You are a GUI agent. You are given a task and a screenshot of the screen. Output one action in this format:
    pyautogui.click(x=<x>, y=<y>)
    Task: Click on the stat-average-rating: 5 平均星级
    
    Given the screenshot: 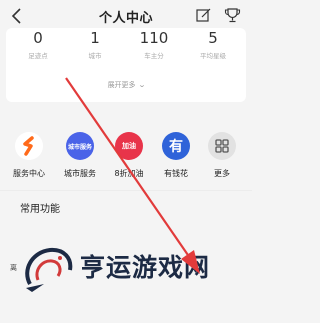 What is the action you would take?
    pyautogui.click(x=213, y=44)
    